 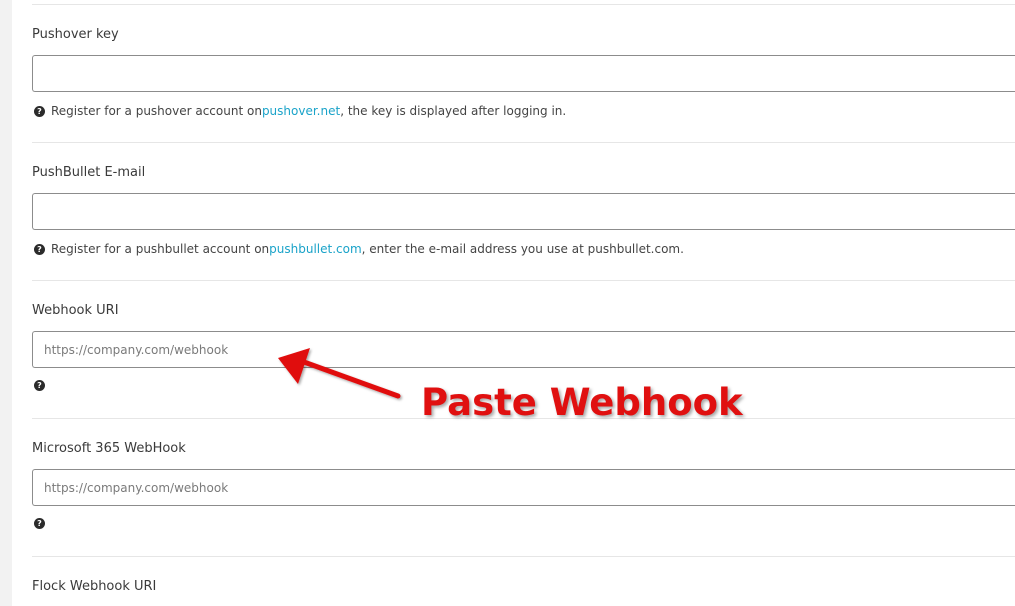 I want to click on pushover-help-post: , the key is displayed after logging in., so click(x=453, y=111).